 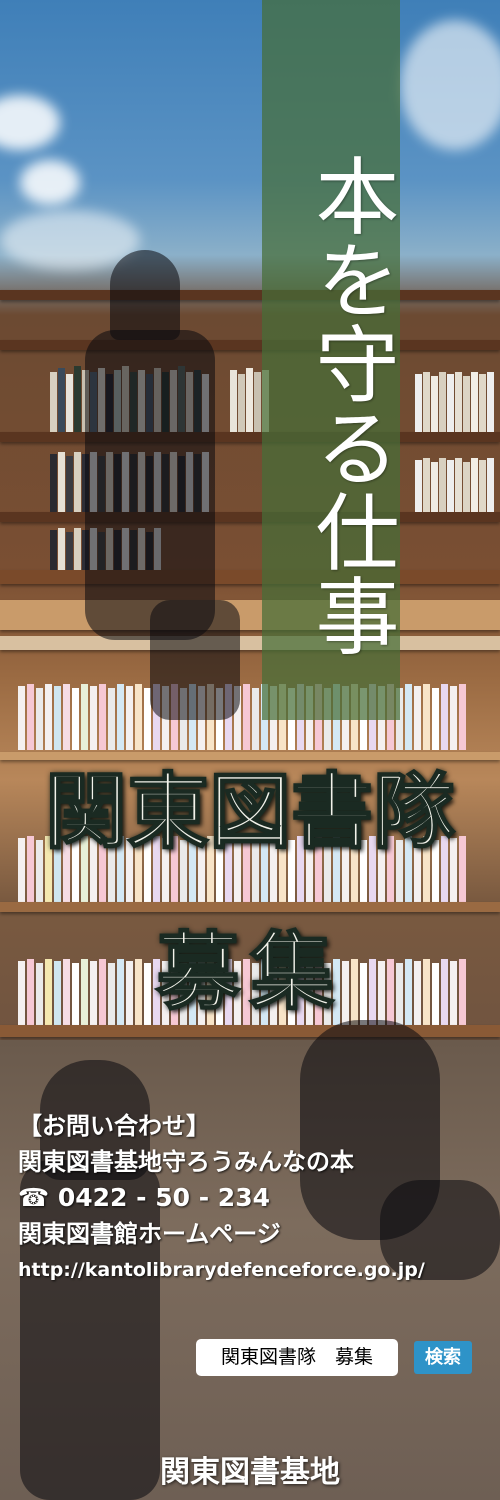 What do you see at coordinates (443, 1357) in the screenshot?
I see `search-button: 検索` at bounding box center [443, 1357].